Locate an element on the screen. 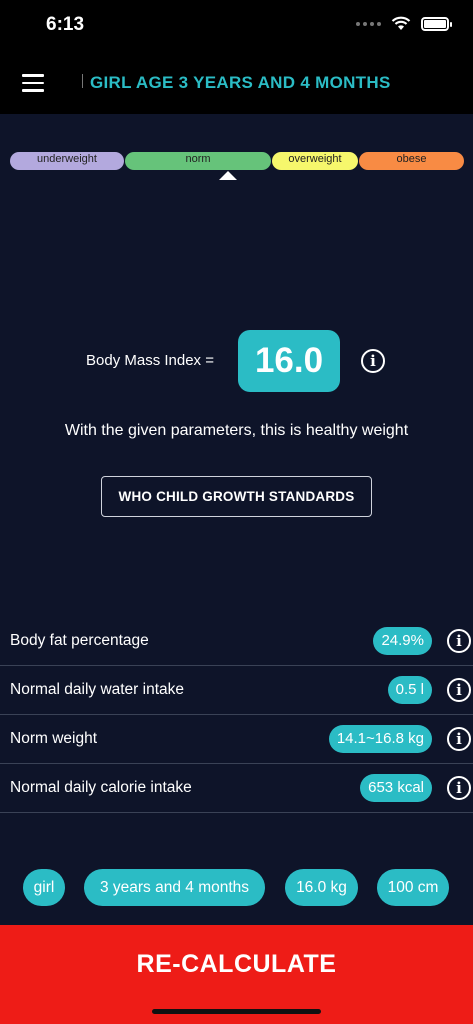  title-divider is located at coordinates (82, 81).